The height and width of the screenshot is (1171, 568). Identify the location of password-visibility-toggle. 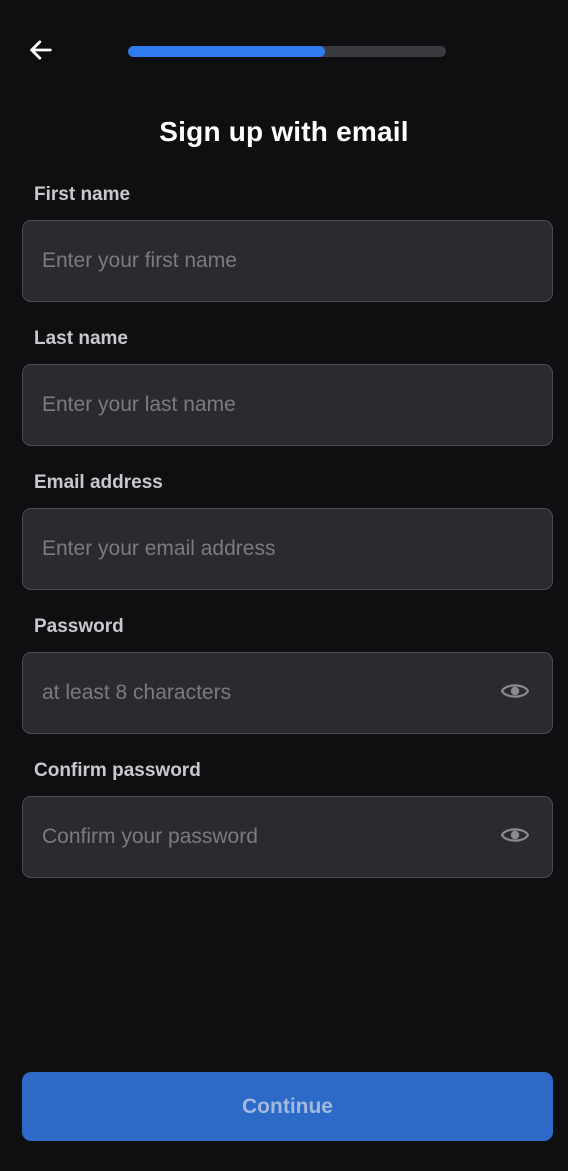
(515, 693).